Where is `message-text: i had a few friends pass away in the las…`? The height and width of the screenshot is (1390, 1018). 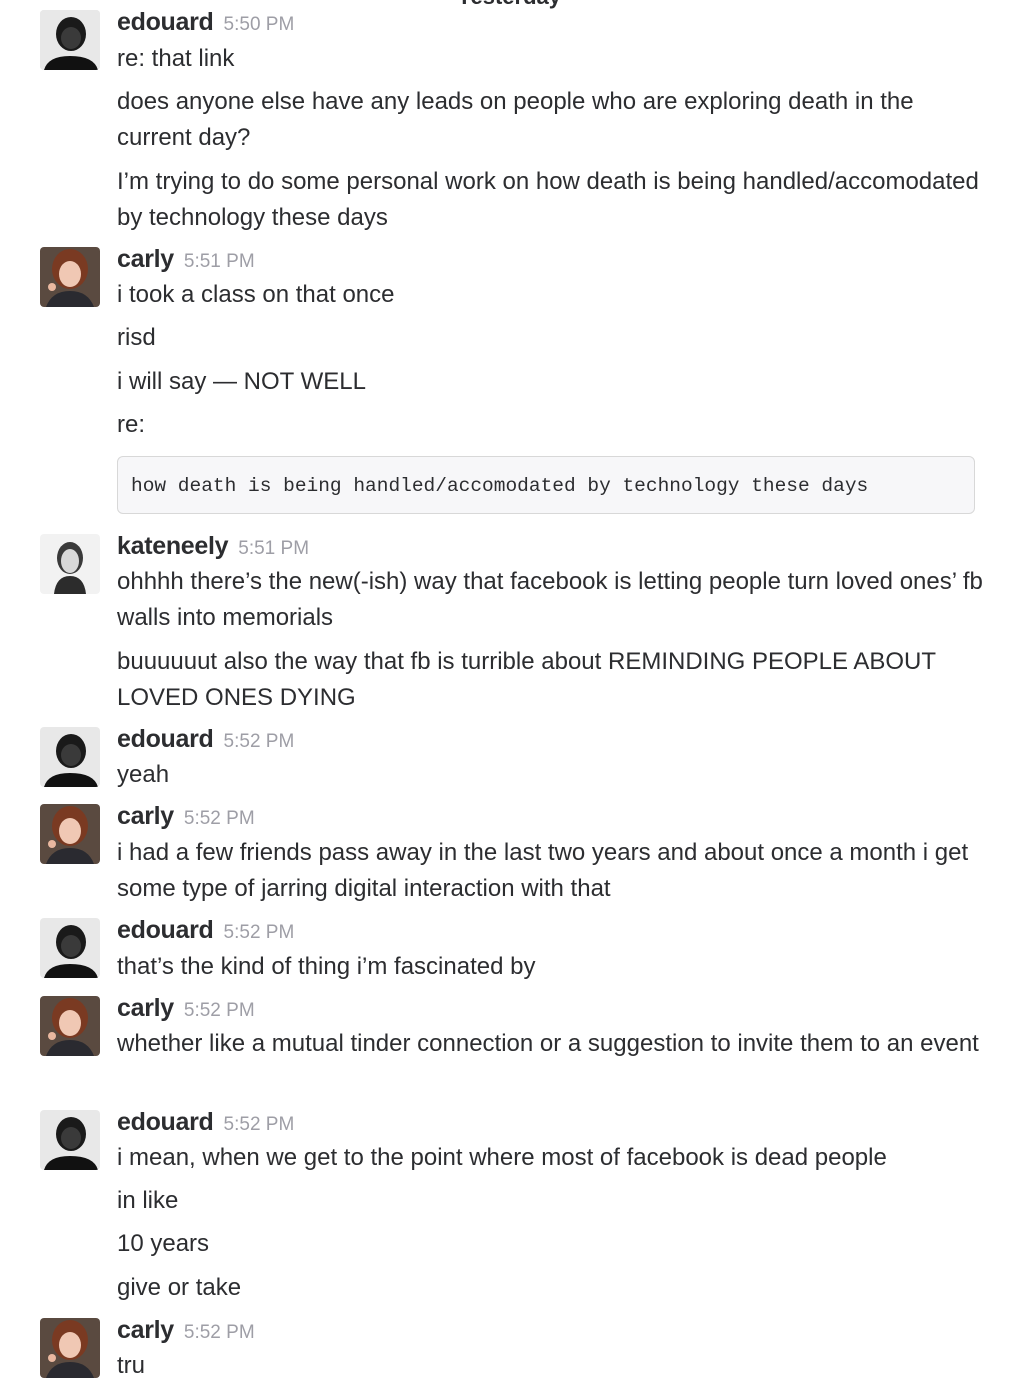 message-text: i had a few friends pass away in the las… is located at coordinates (543, 870).